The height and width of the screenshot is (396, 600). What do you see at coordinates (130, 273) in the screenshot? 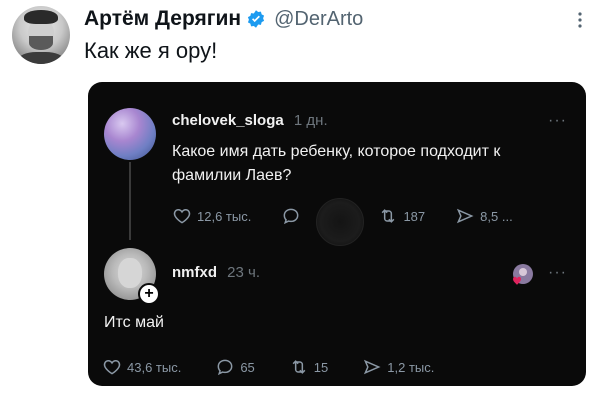
I see `reply-avatar-face` at bounding box center [130, 273].